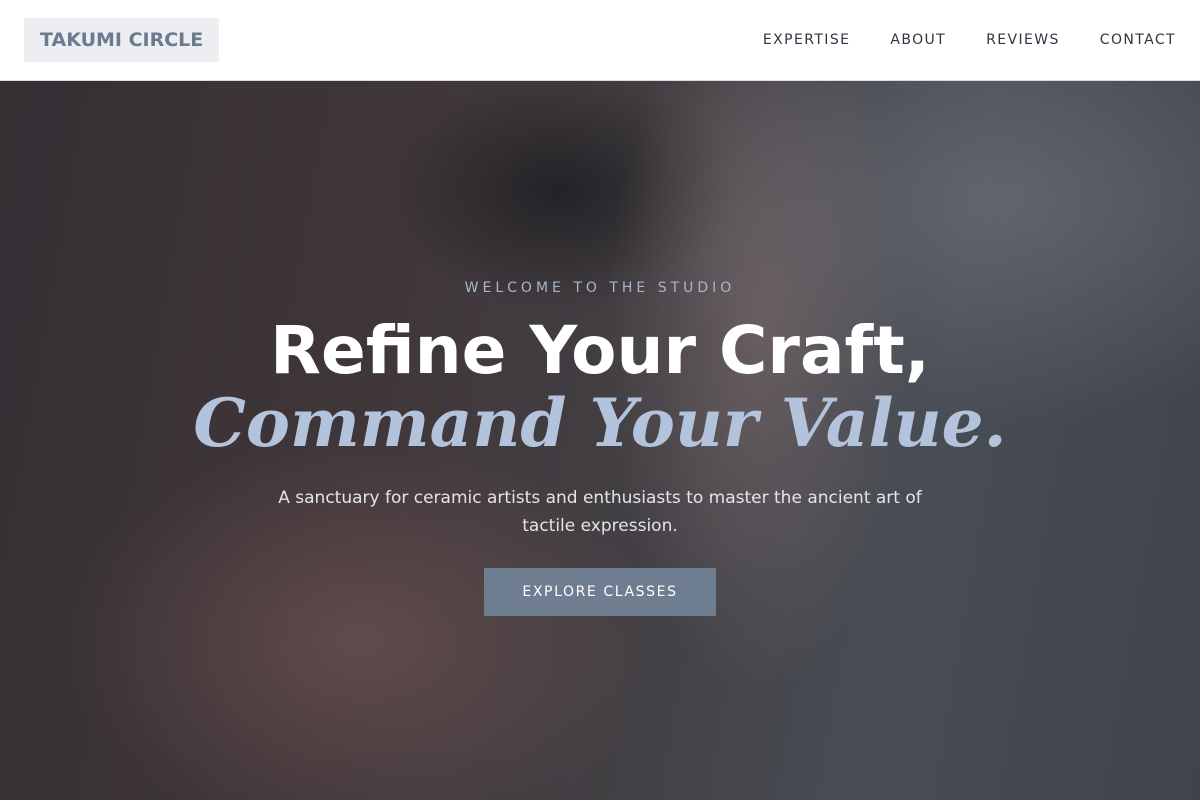  What do you see at coordinates (600, 350) in the screenshot?
I see `hero-headline-line1: Refine Your Craft,` at bounding box center [600, 350].